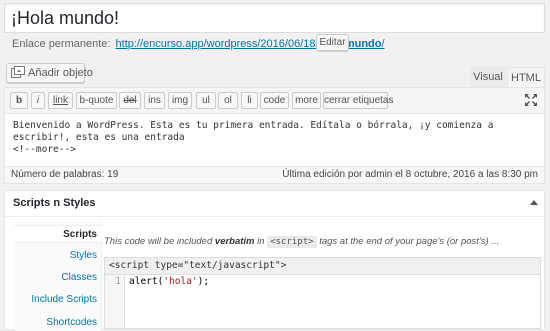  What do you see at coordinates (130, 100) in the screenshot?
I see `qt-del-button: del` at bounding box center [130, 100].